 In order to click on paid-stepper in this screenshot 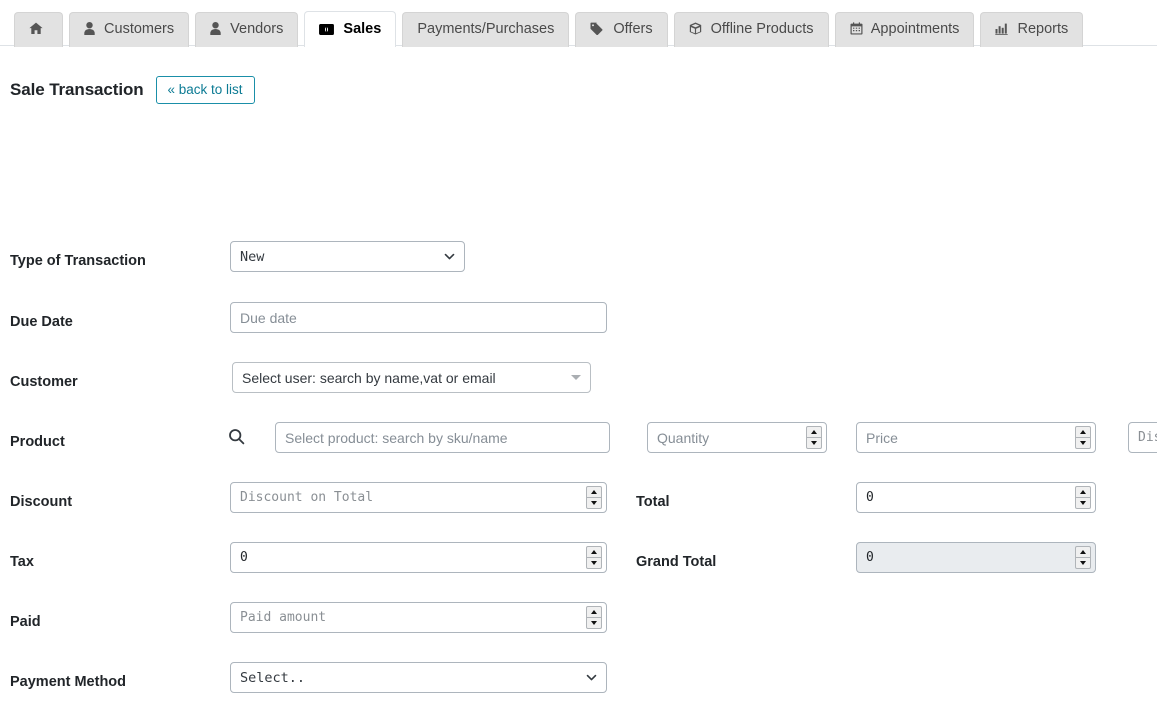, I will do `click(594, 617)`.